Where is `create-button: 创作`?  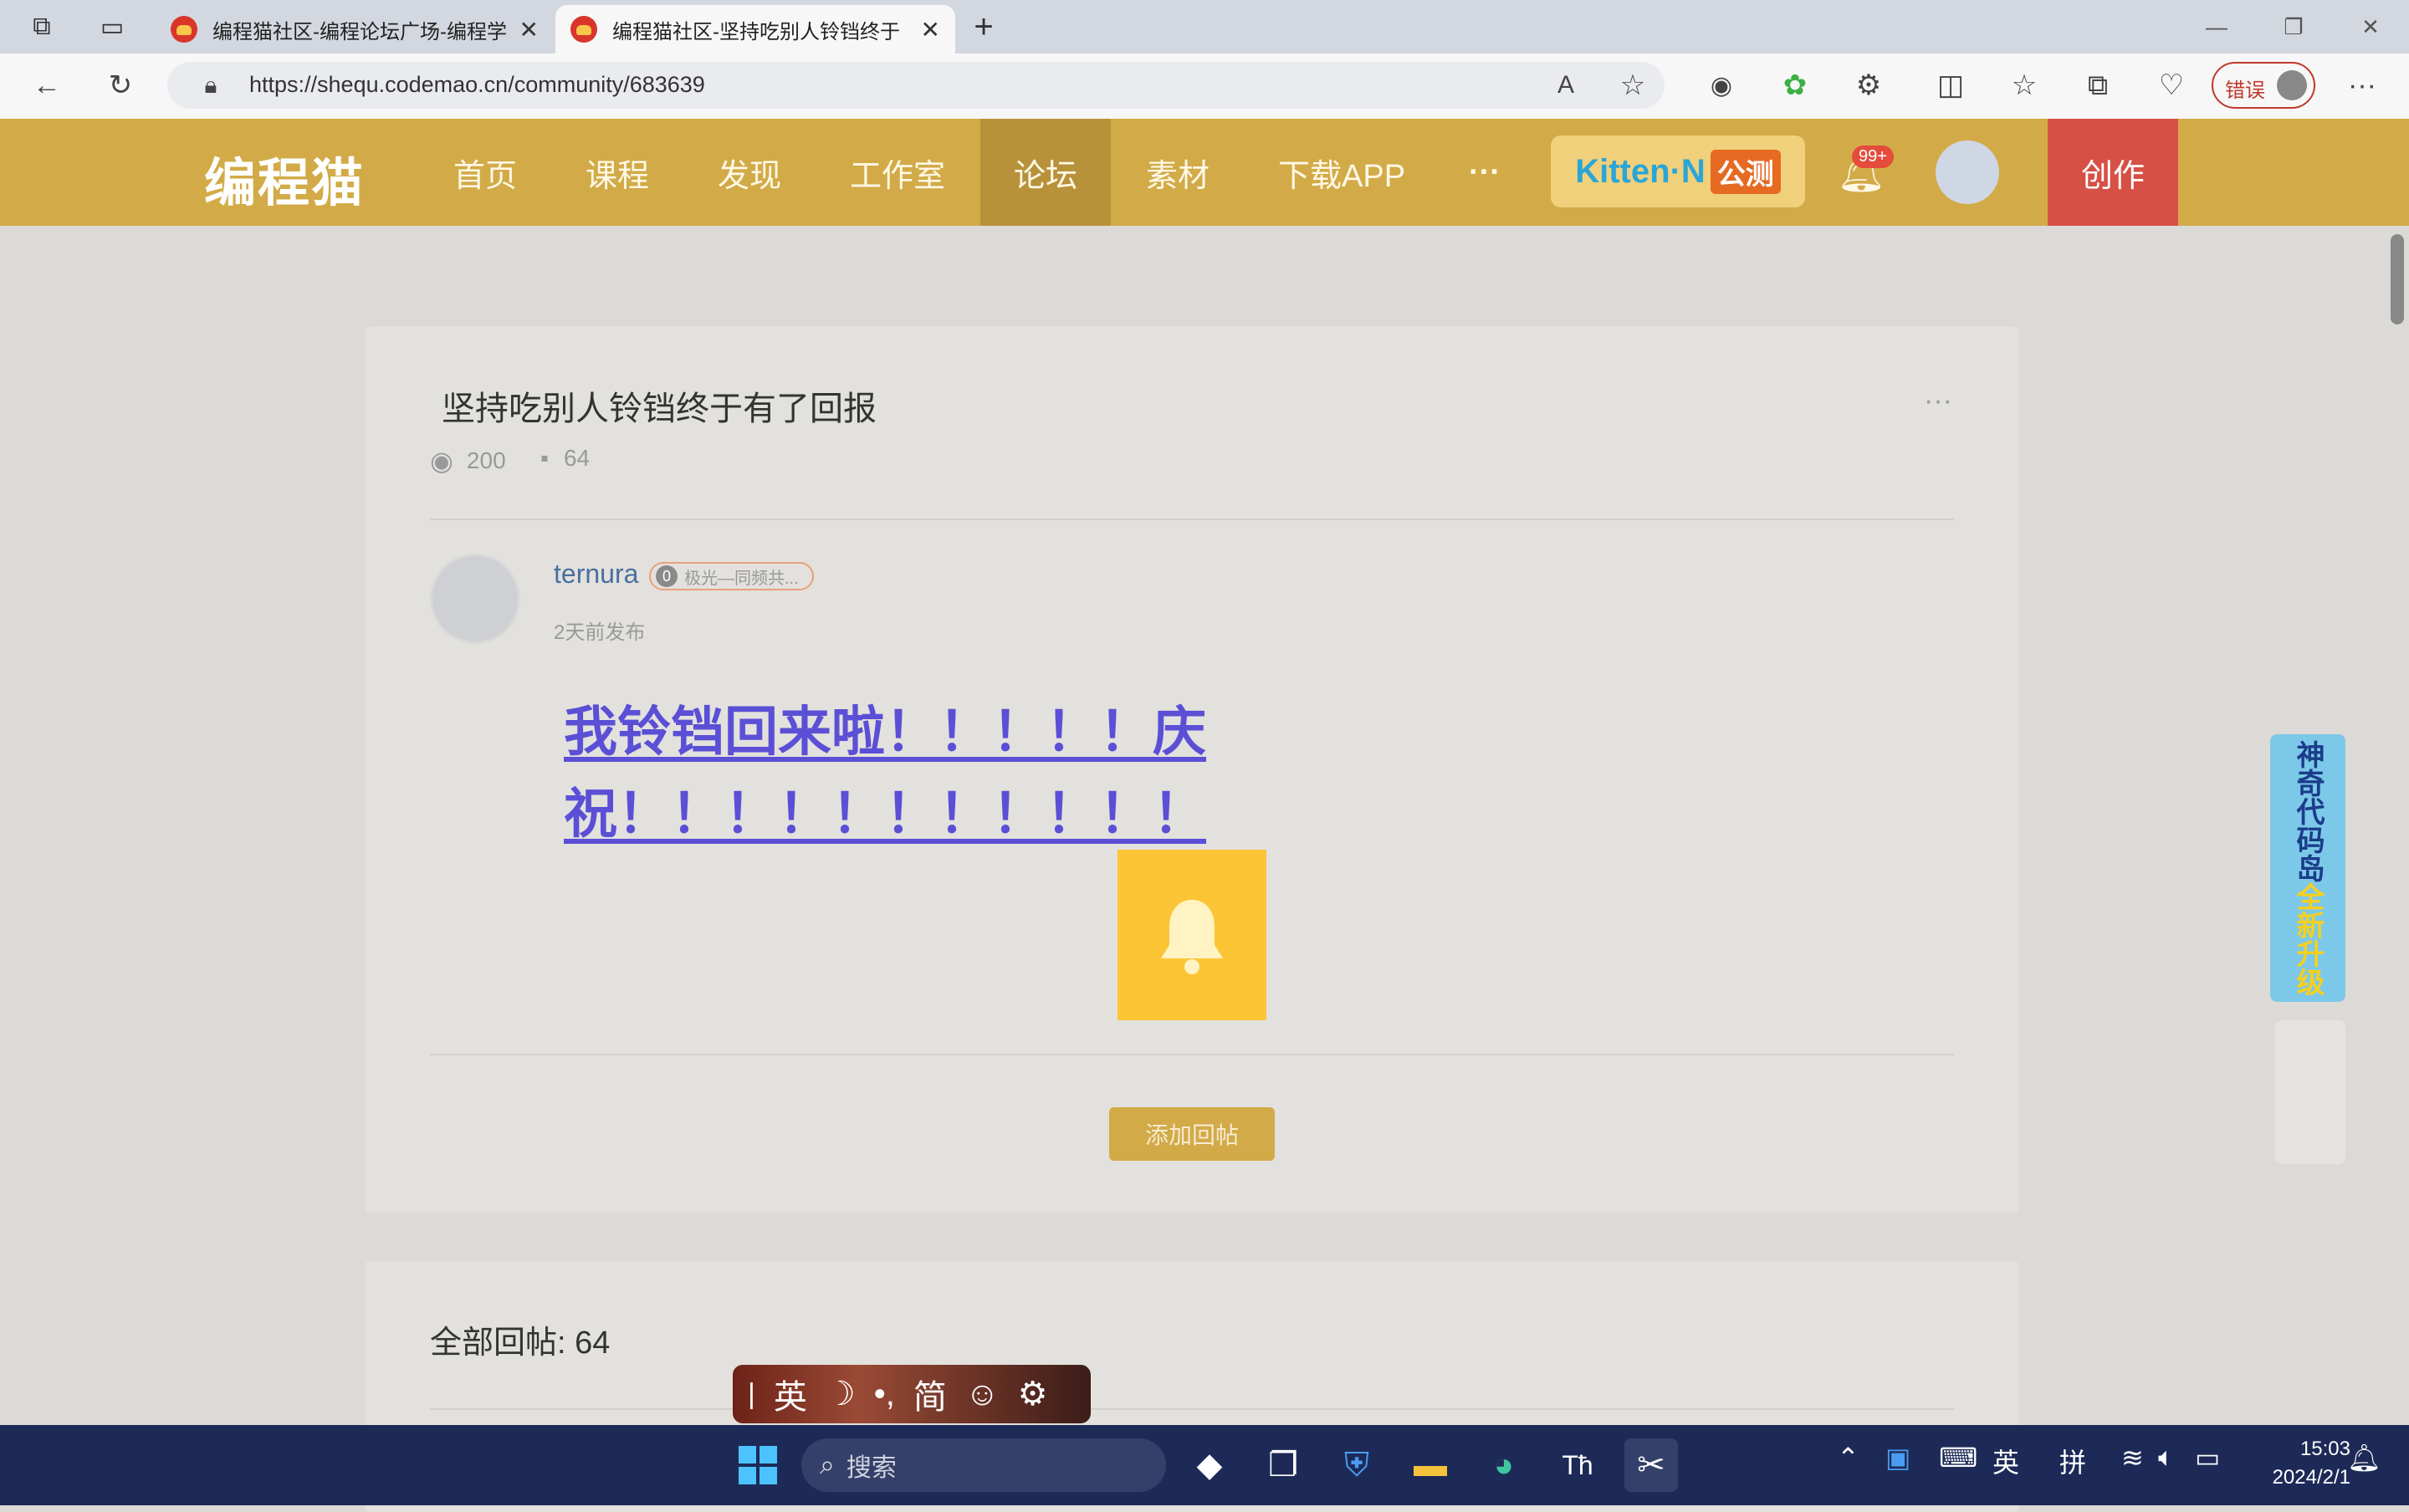 create-button: 创作 is located at coordinates (2113, 172).